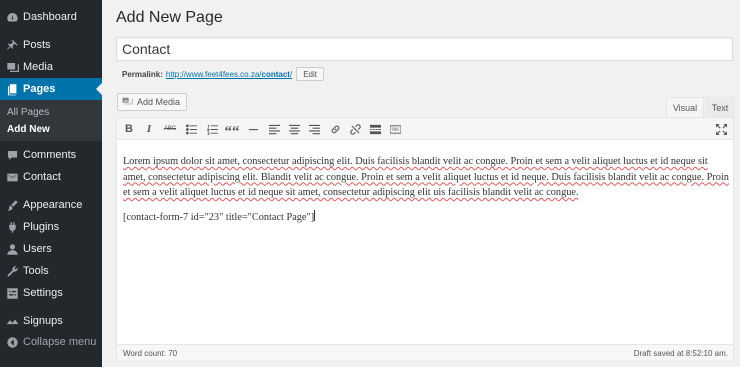  What do you see at coordinates (149, 129) in the screenshot?
I see `italic-button: I` at bounding box center [149, 129].